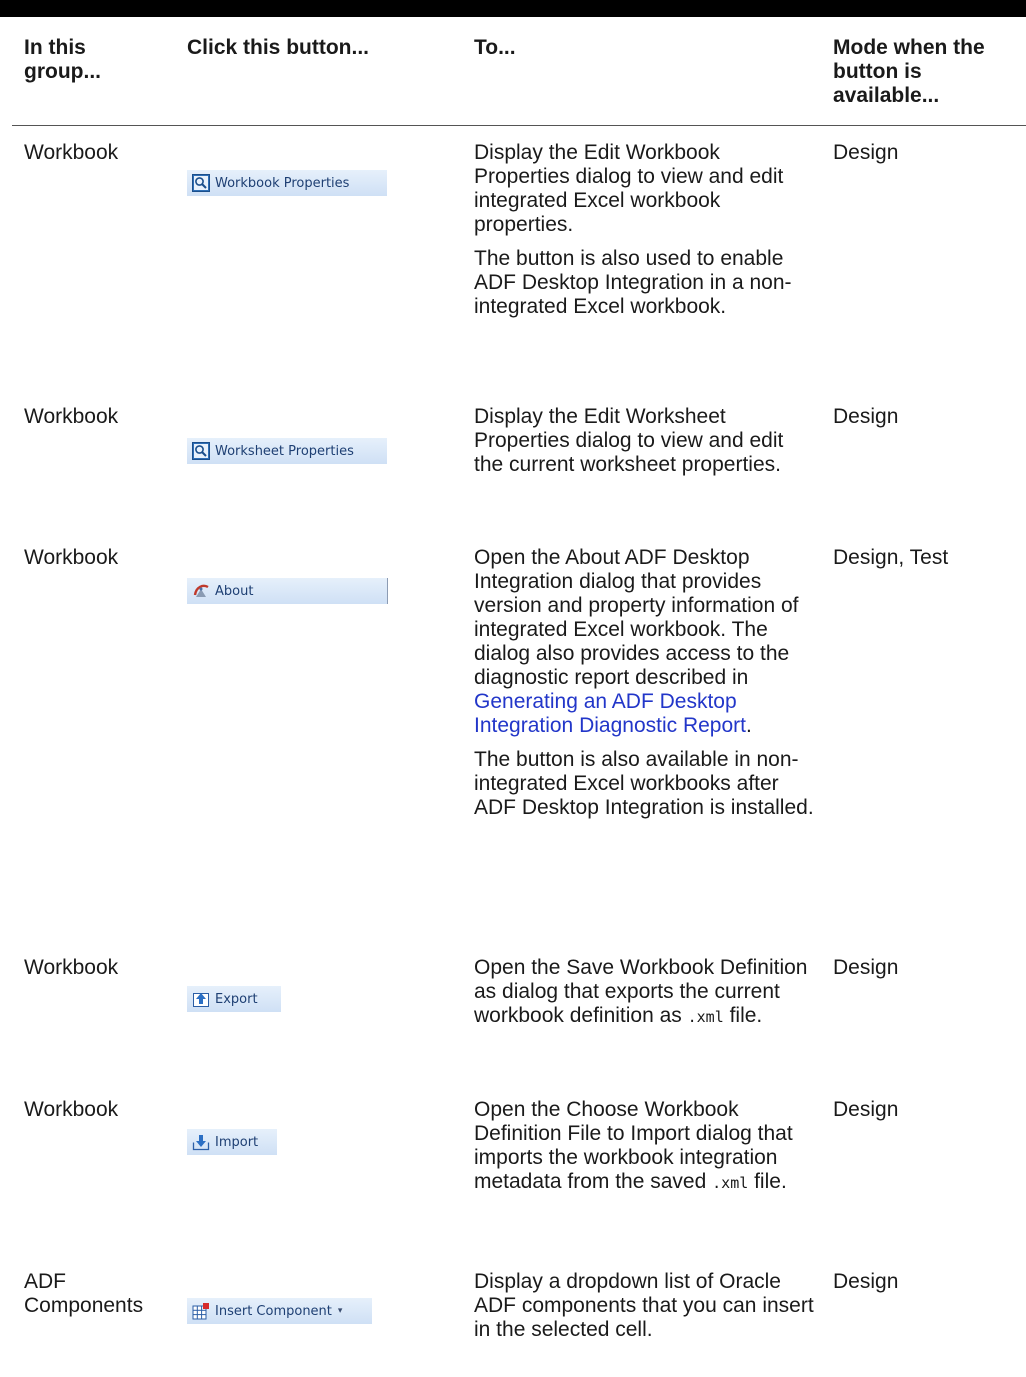  What do you see at coordinates (84, 1293) in the screenshot?
I see `group-cell: ADF Components` at bounding box center [84, 1293].